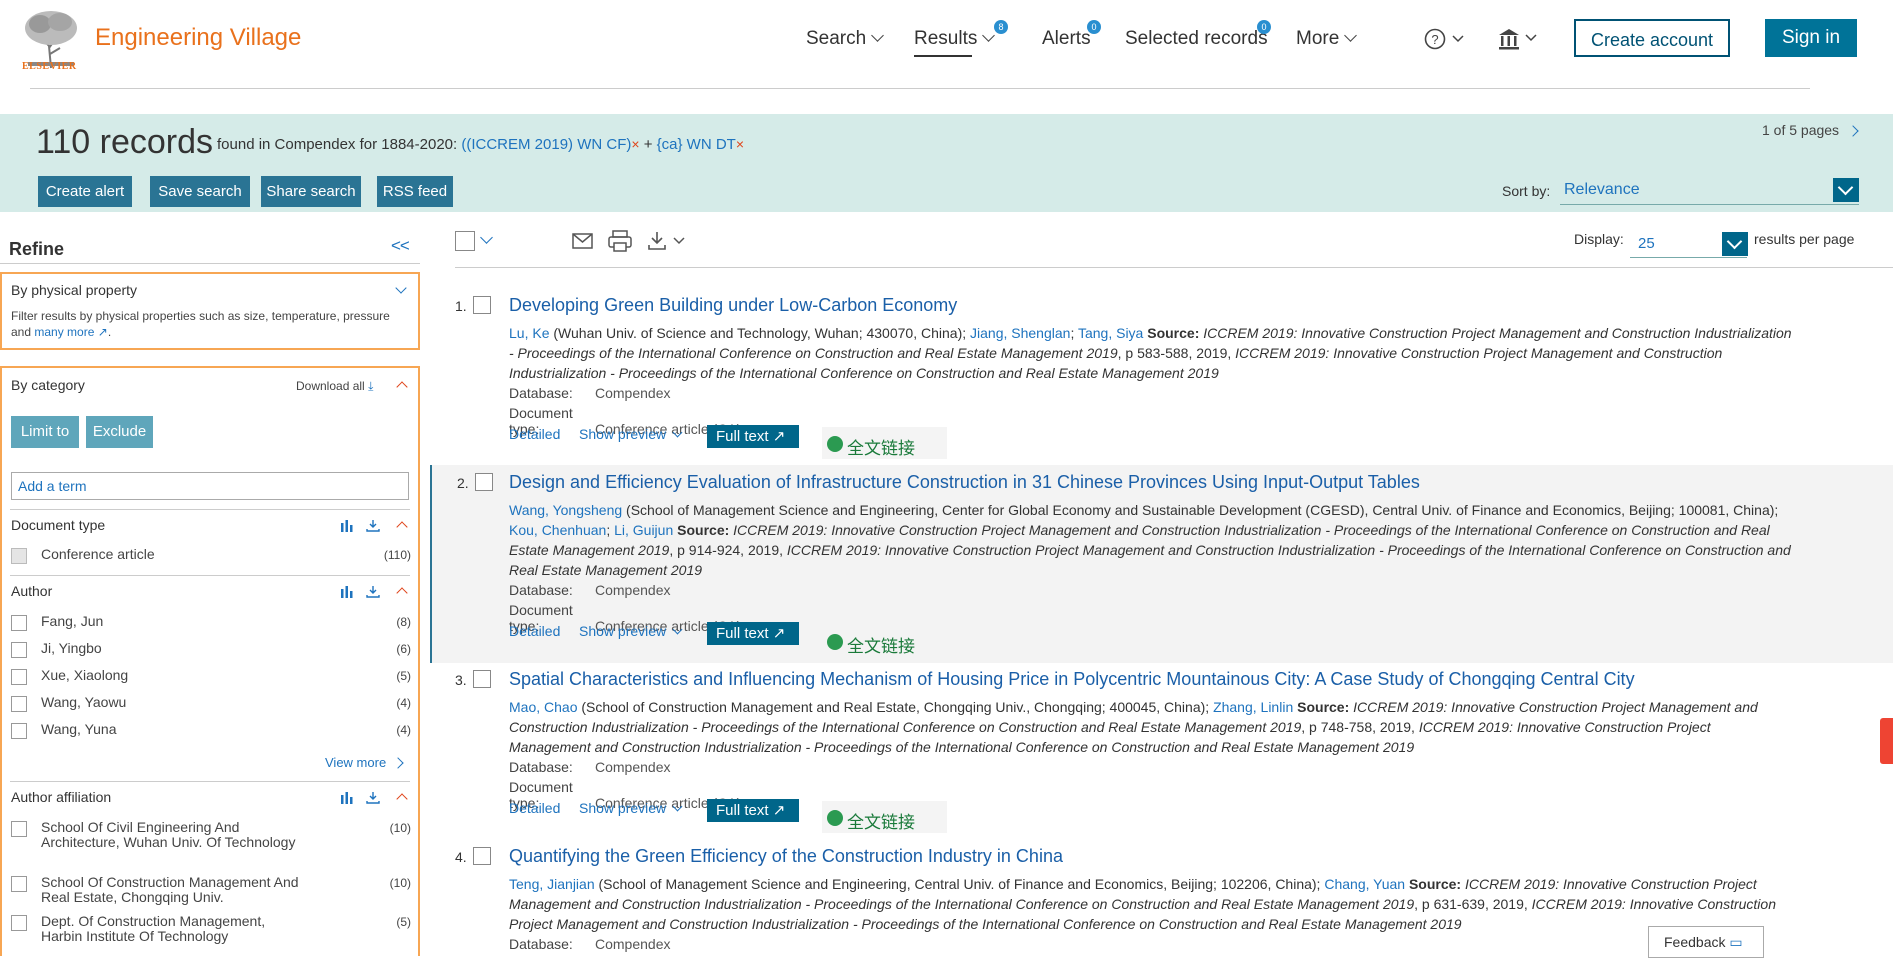 The image size is (1893, 958). What do you see at coordinates (211, 705) in the screenshot?
I see `facet-item: Wang, Yaowu (4)` at bounding box center [211, 705].